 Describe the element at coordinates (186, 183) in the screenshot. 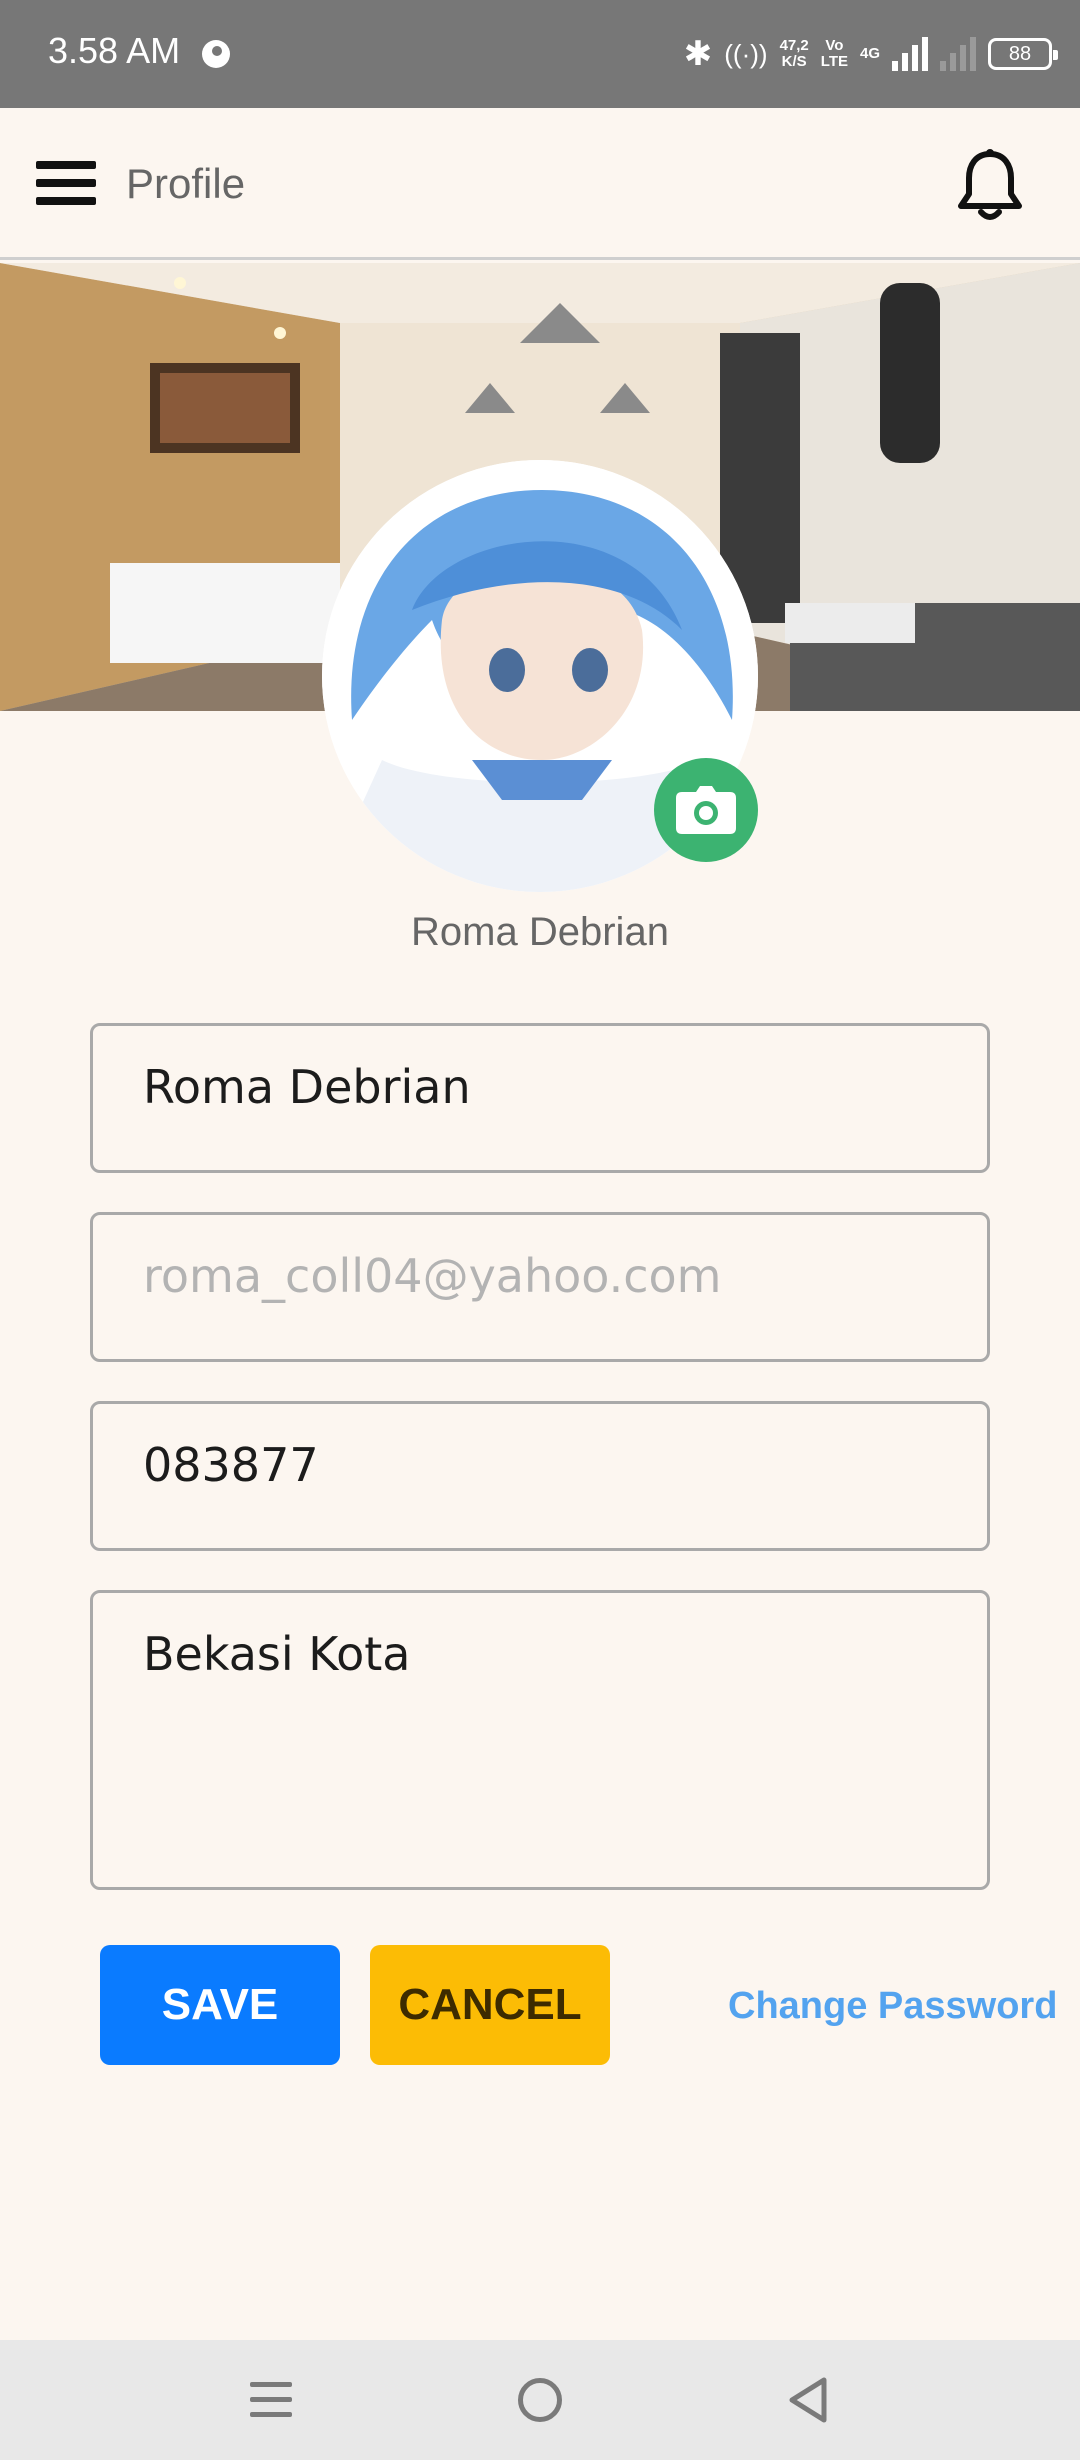

I see `page-title: Profile` at that location.